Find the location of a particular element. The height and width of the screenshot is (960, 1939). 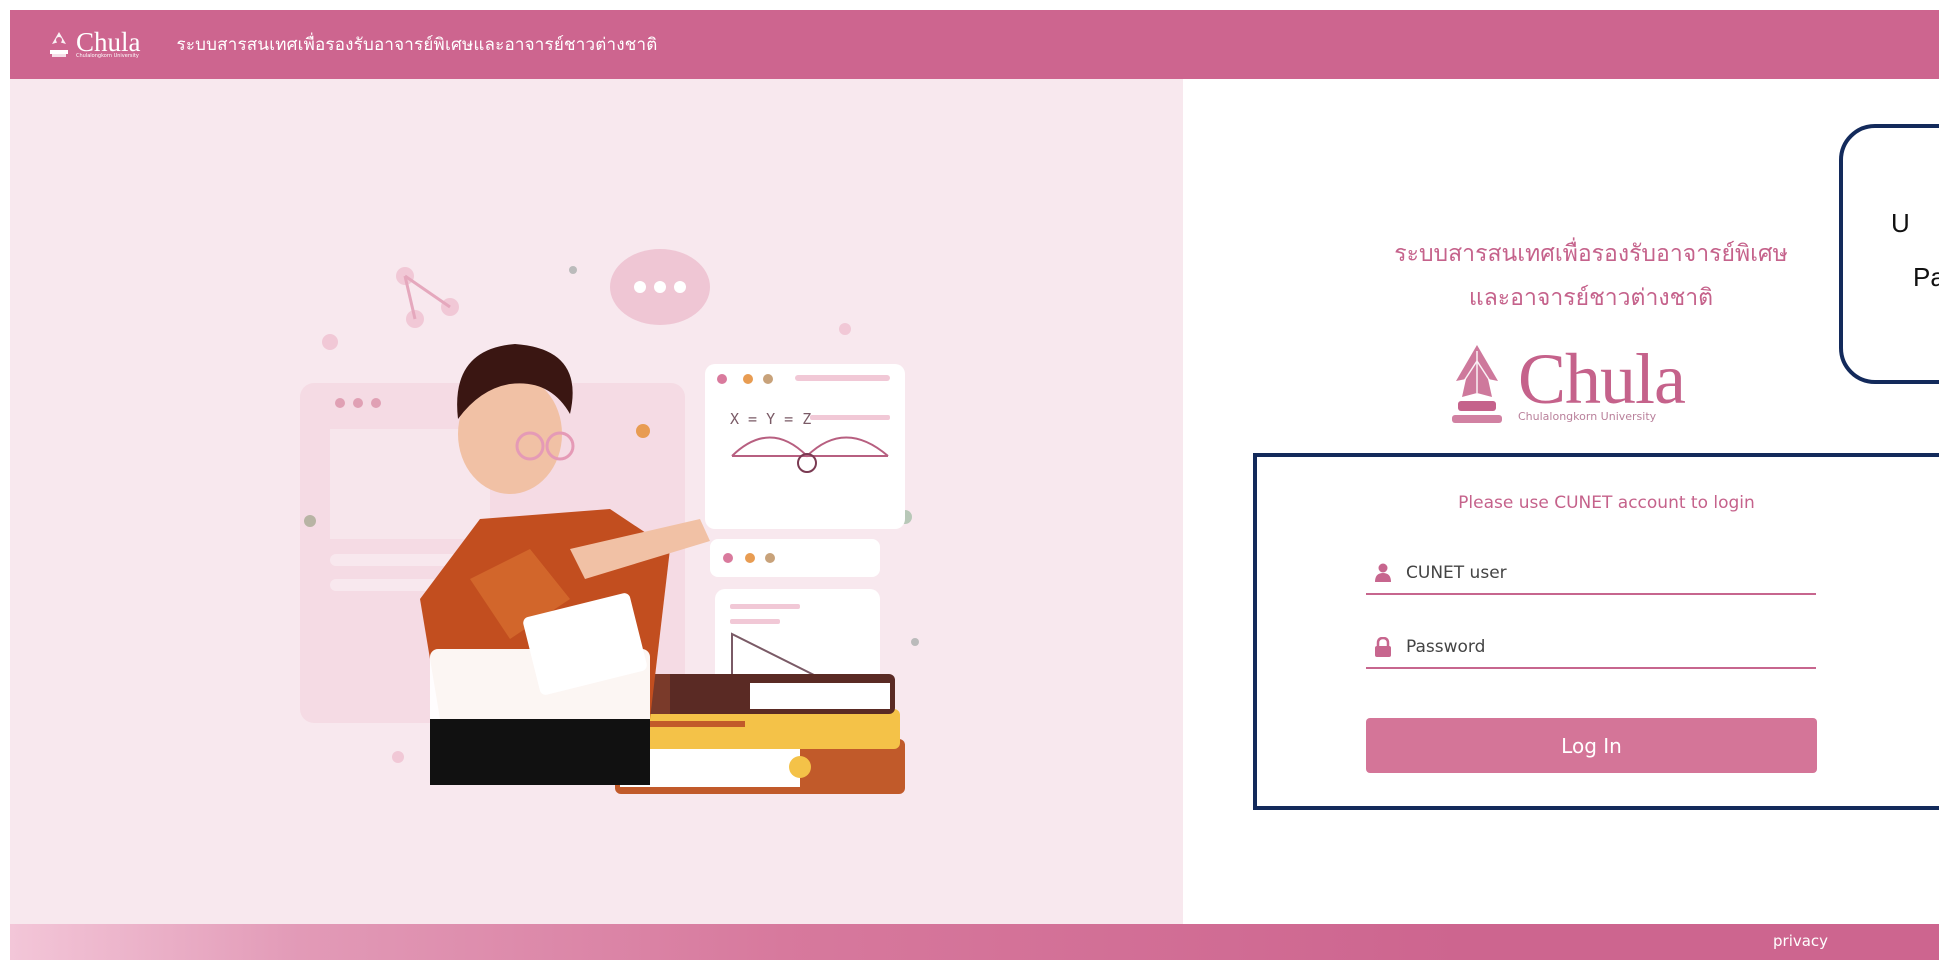

username-field is located at coordinates (1591, 574).